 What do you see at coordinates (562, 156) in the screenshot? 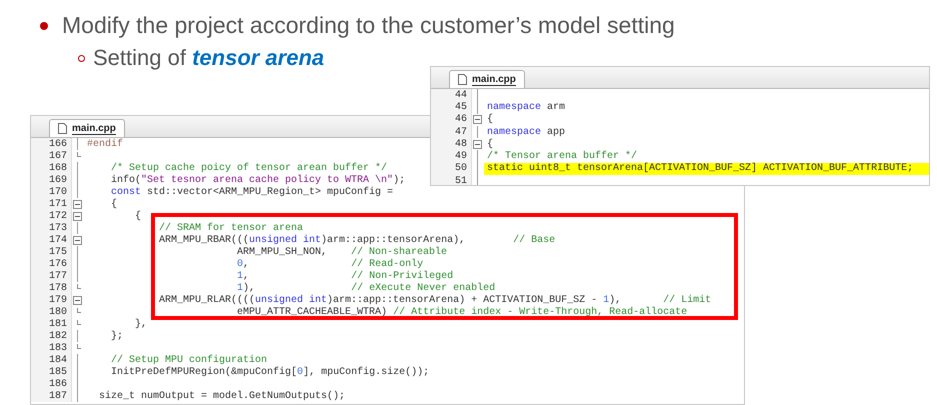
I see `code-line: /* Tensor arena buffer */` at bounding box center [562, 156].